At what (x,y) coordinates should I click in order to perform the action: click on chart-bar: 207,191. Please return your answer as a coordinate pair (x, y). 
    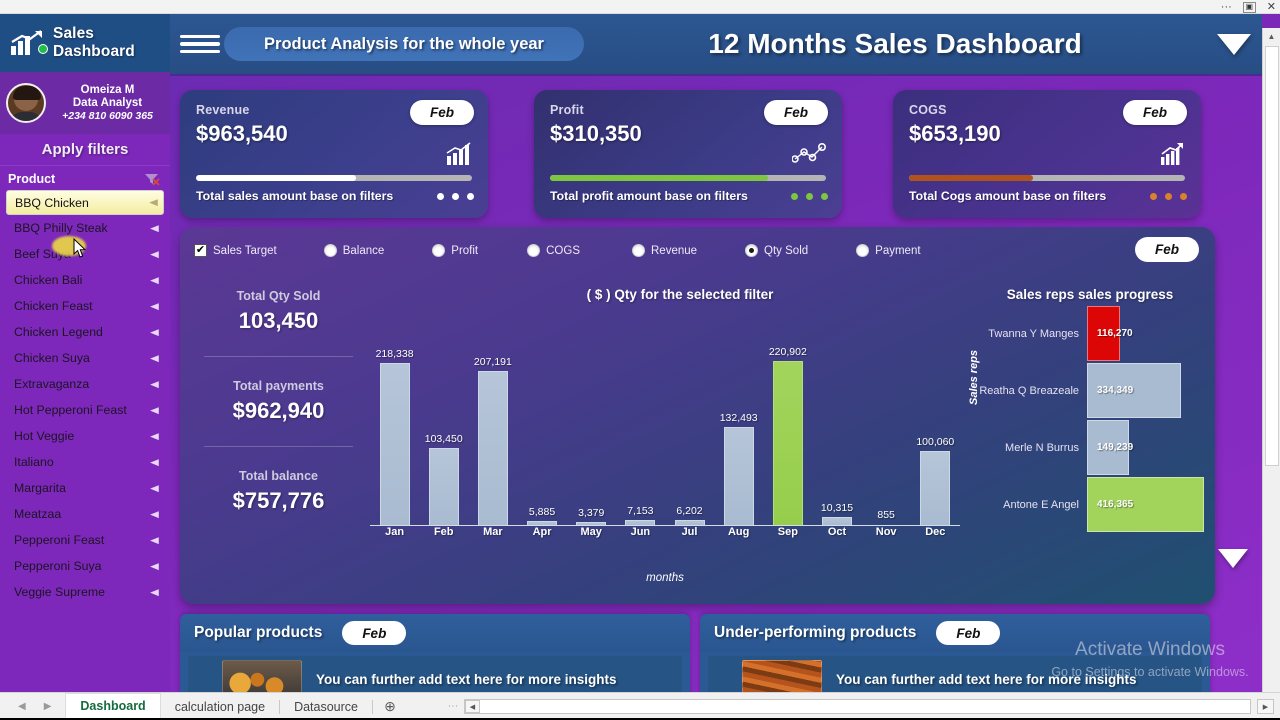
    Looking at the image, I should click on (493, 421).